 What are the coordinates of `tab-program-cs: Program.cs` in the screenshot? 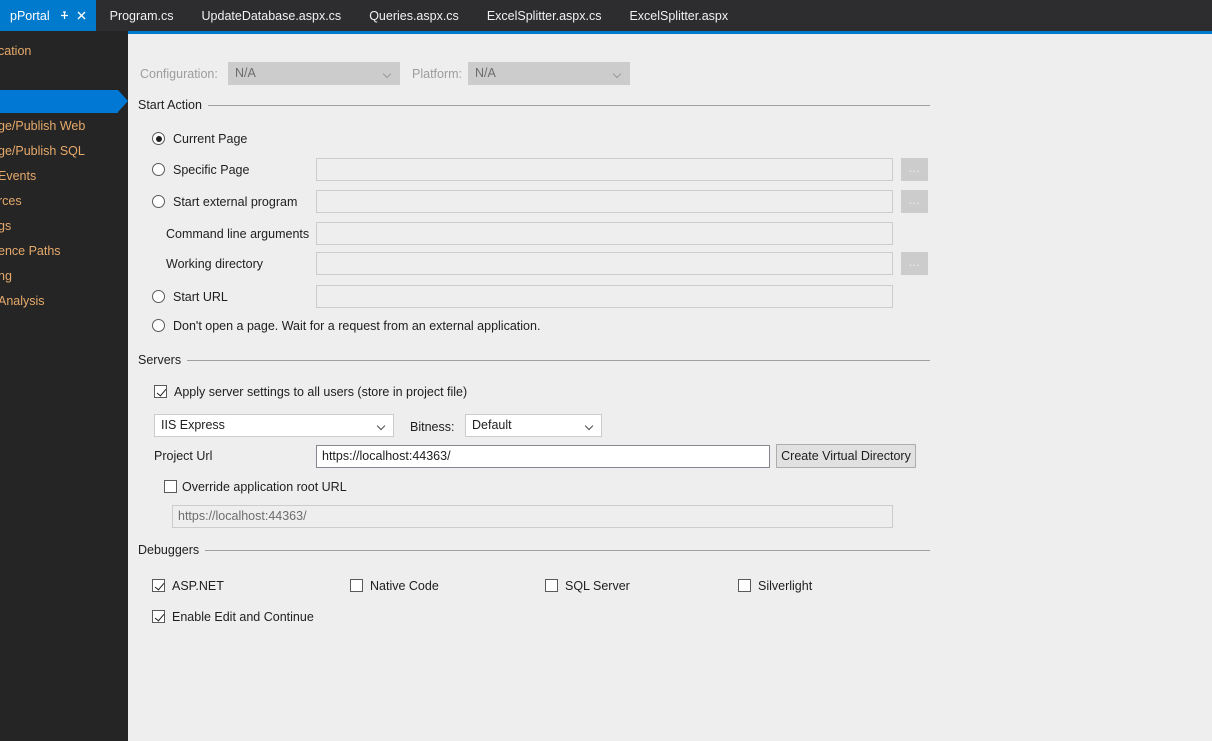 It's located at (142, 15).